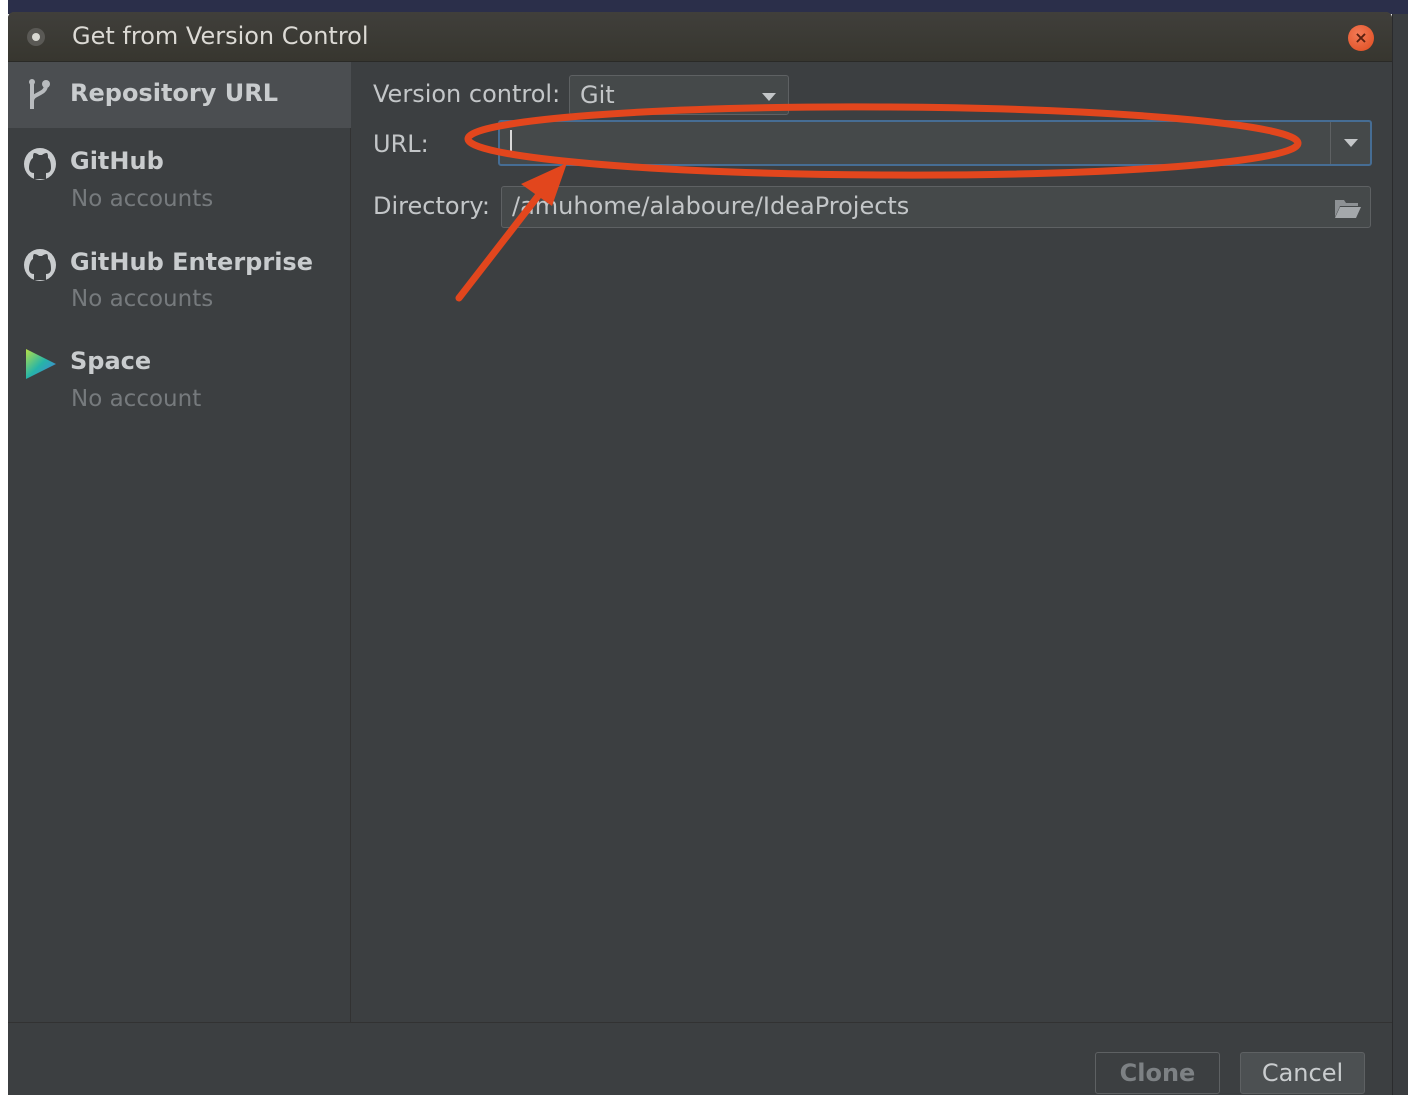 The height and width of the screenshot is (1095, 1408). Describe the element at coordinates (179, 180) in the screenshot. I see `sidebar-item-github: GitHub No accounts` at that location.